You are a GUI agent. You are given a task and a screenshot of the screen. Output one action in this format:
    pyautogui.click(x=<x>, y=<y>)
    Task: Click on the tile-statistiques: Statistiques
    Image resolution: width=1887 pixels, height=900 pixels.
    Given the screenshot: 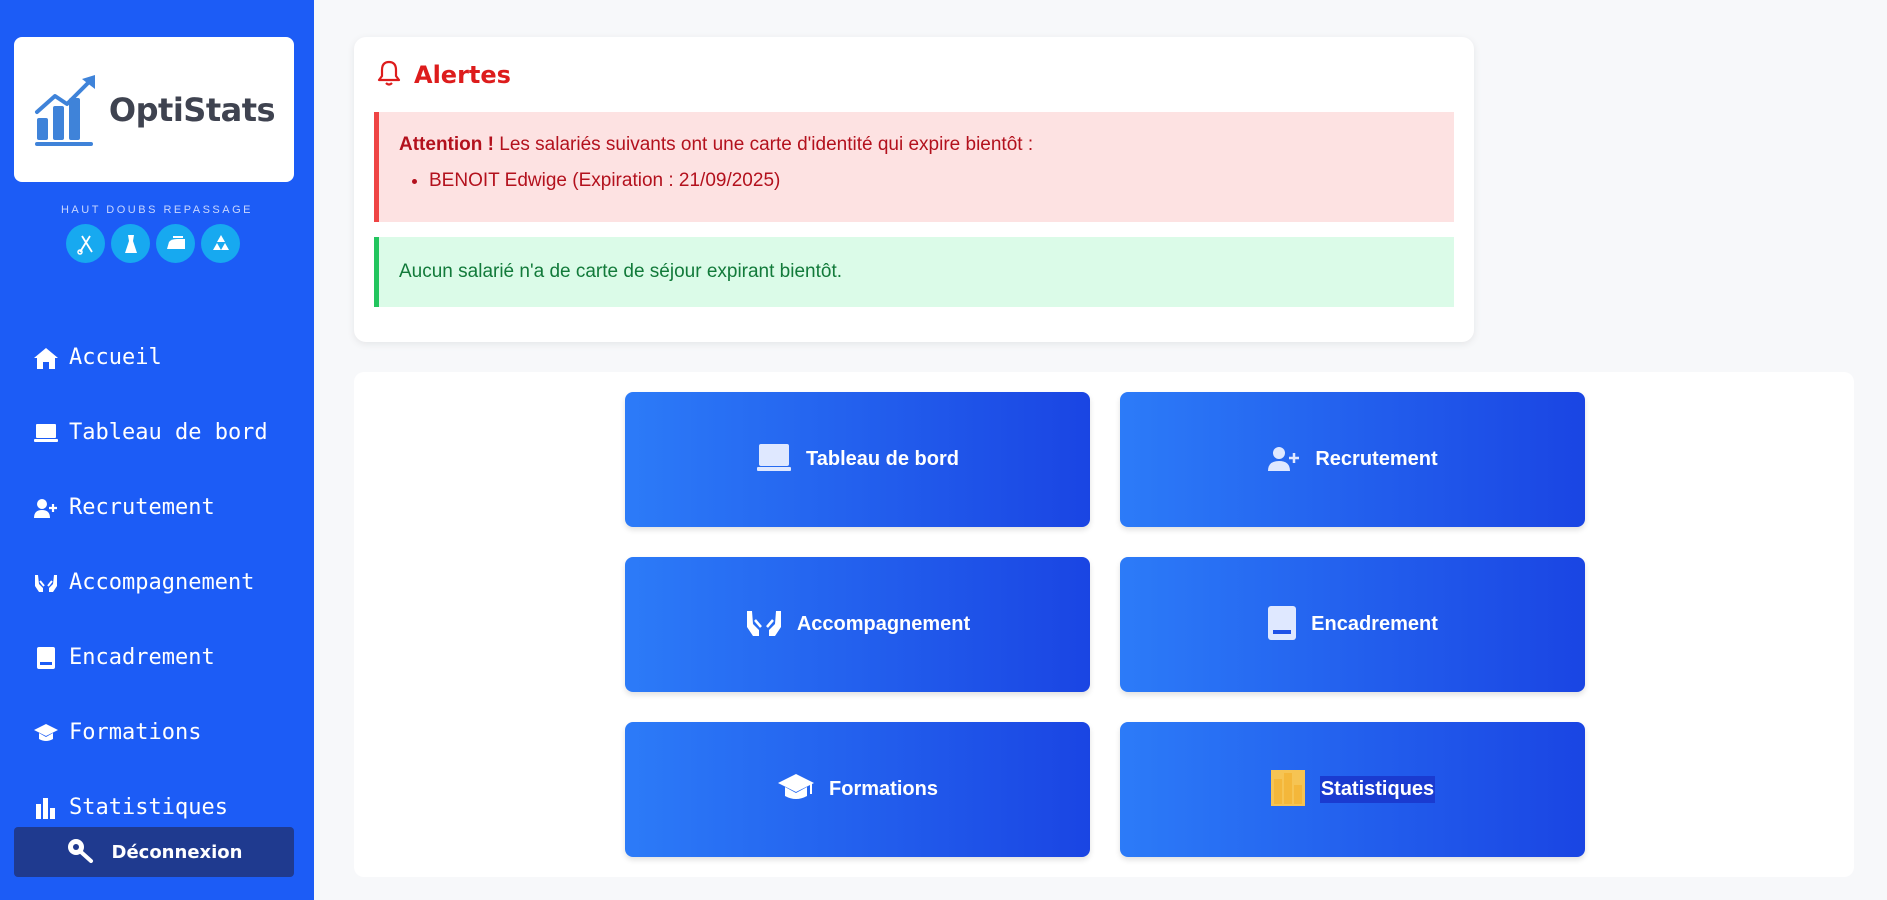 What is the action you would take?
    pyautogui.click(x=1352, y=789)
    